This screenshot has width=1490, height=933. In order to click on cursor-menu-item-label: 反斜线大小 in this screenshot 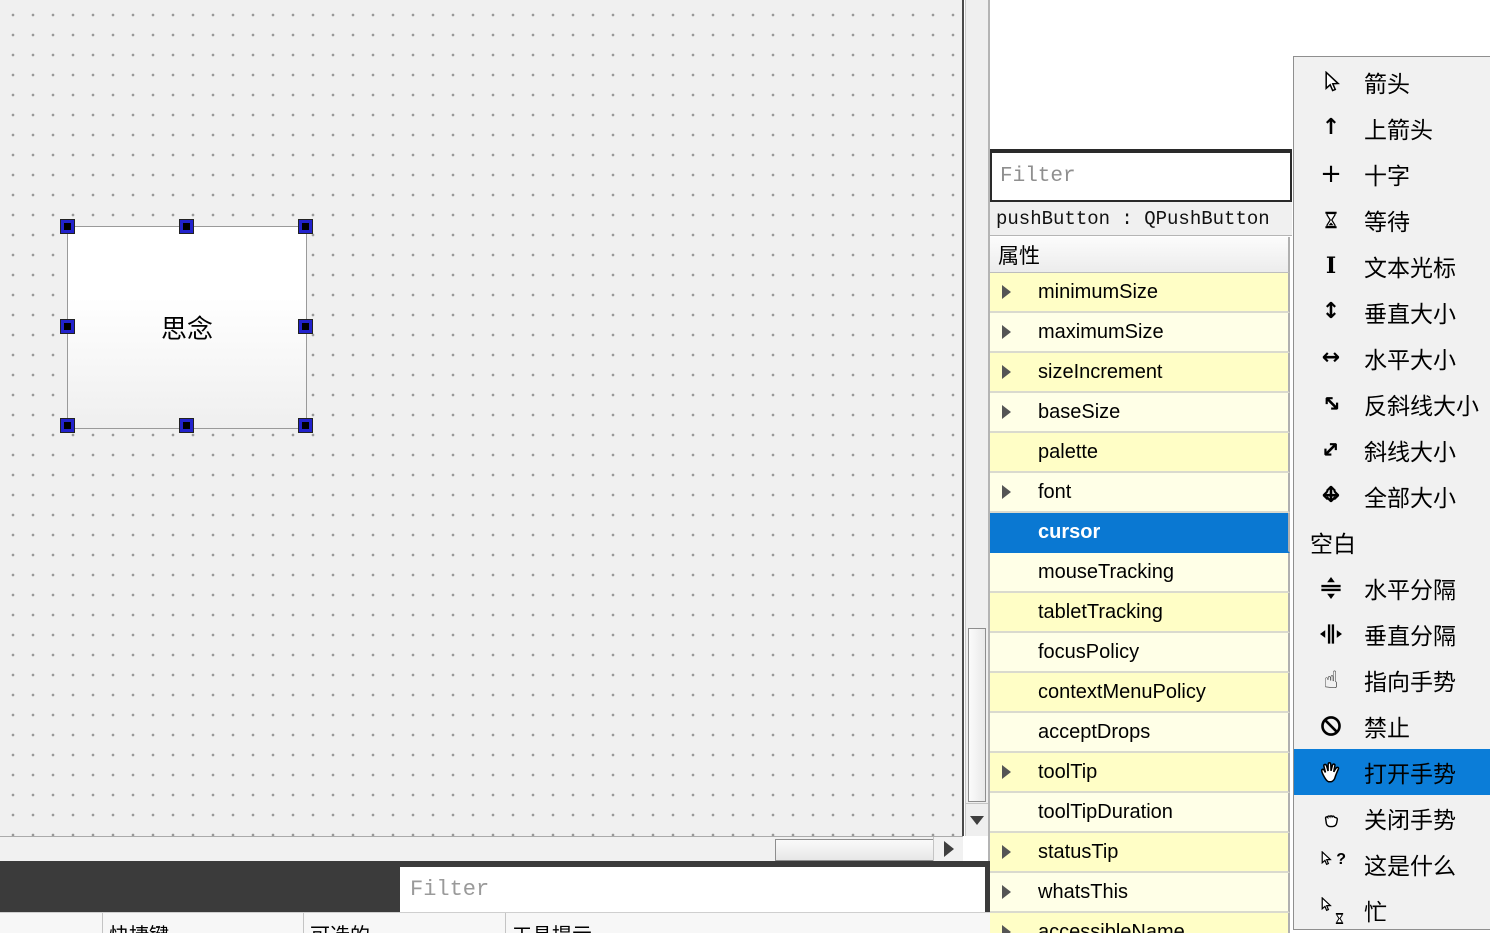, I will do `click(1421, 406)`.